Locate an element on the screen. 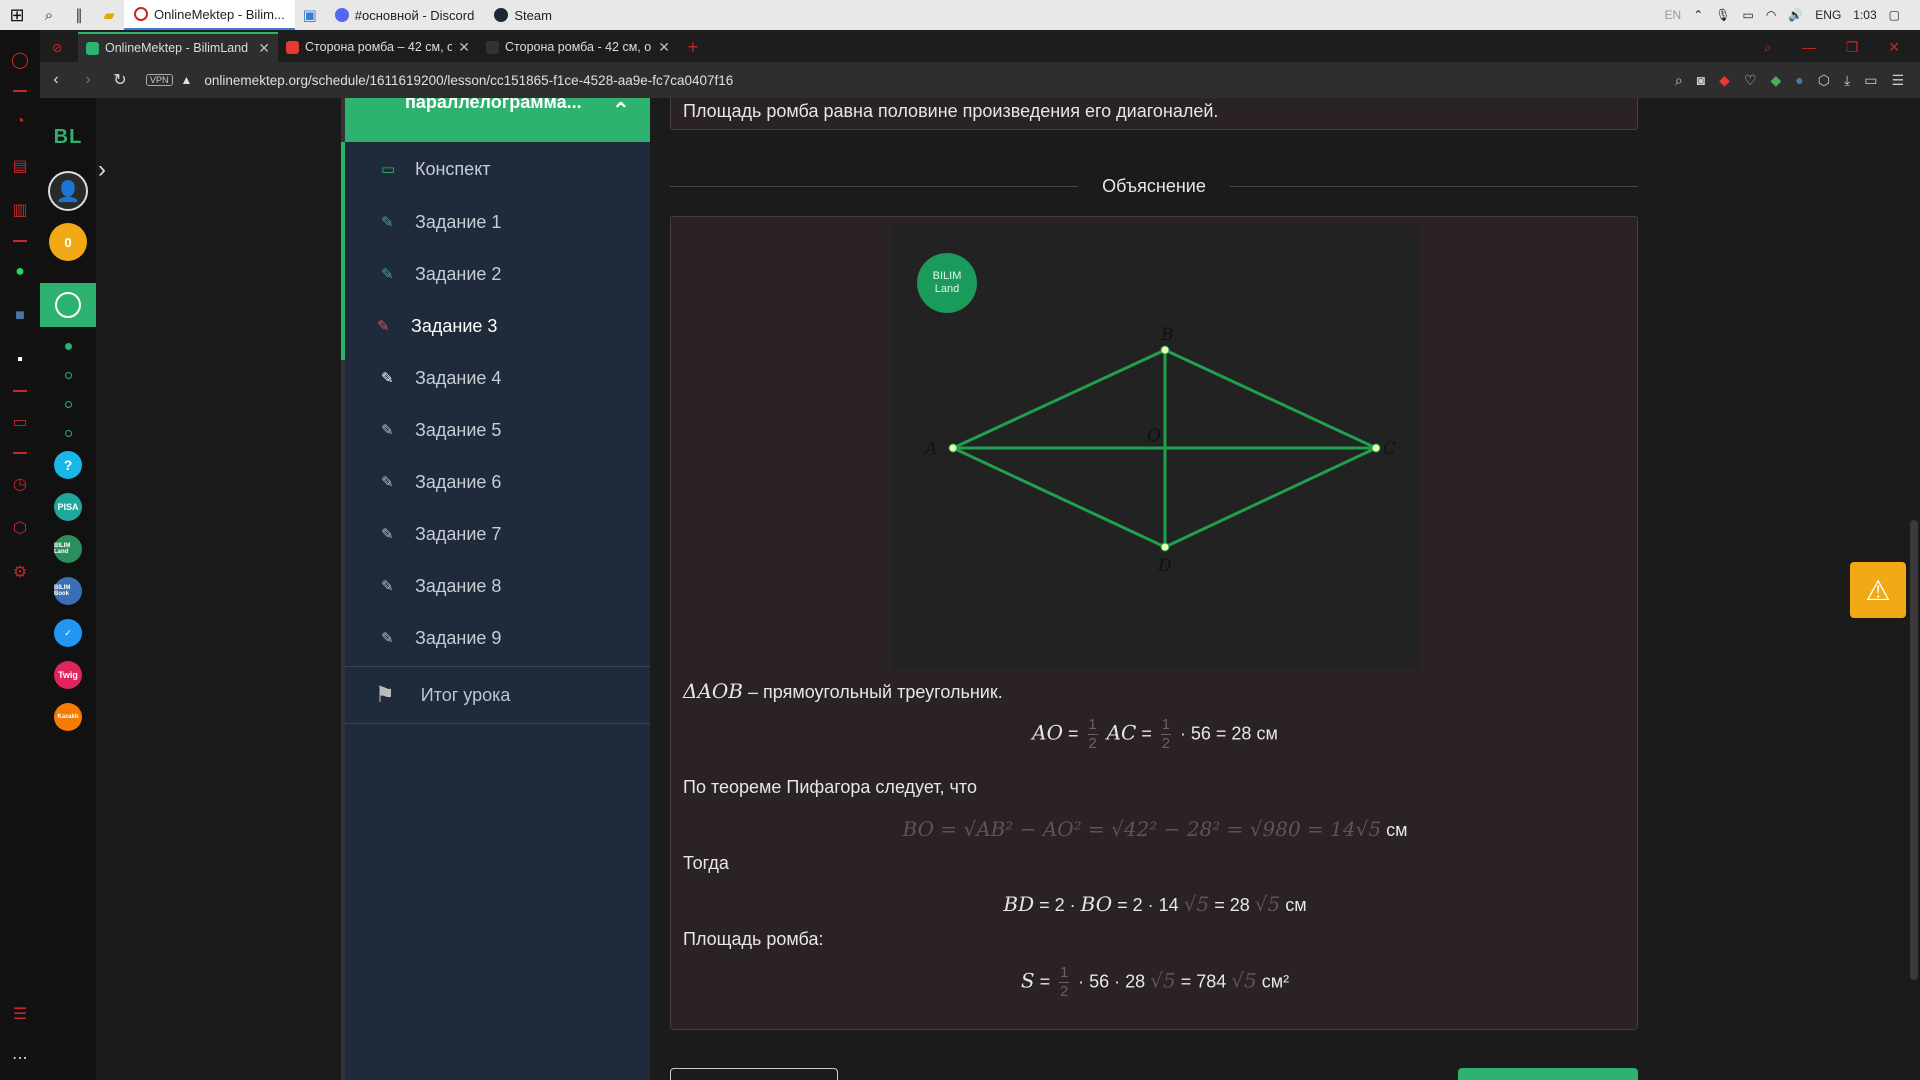  chevron-right-icon: › is located at coordinates (102, 170).